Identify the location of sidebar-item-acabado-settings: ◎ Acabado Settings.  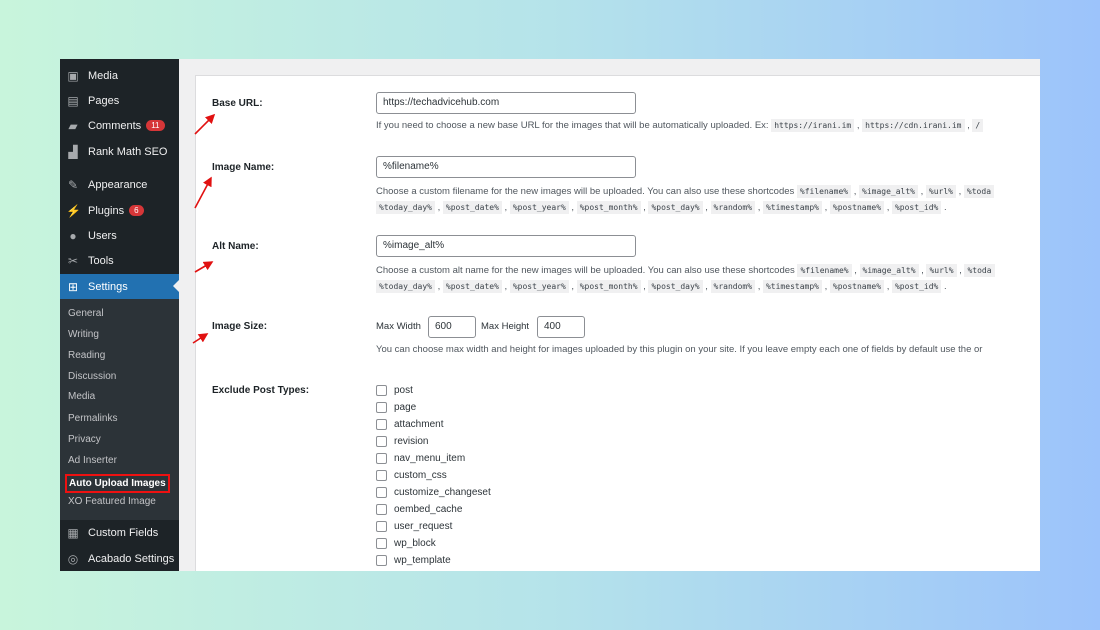
(119, 558).